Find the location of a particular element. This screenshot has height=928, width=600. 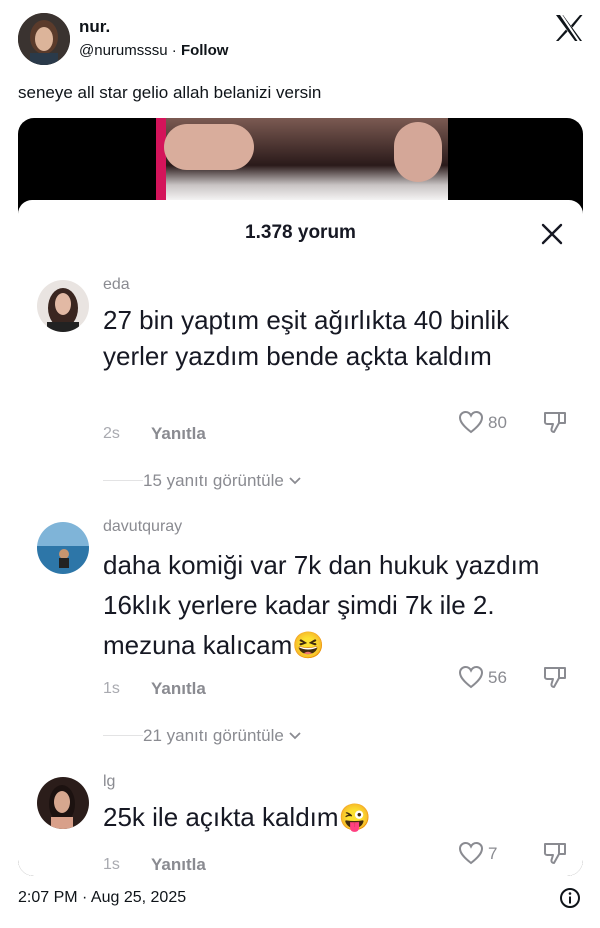

view-replies-label: 21 yanıtı görüntüle is located at coordinates (213, 735).